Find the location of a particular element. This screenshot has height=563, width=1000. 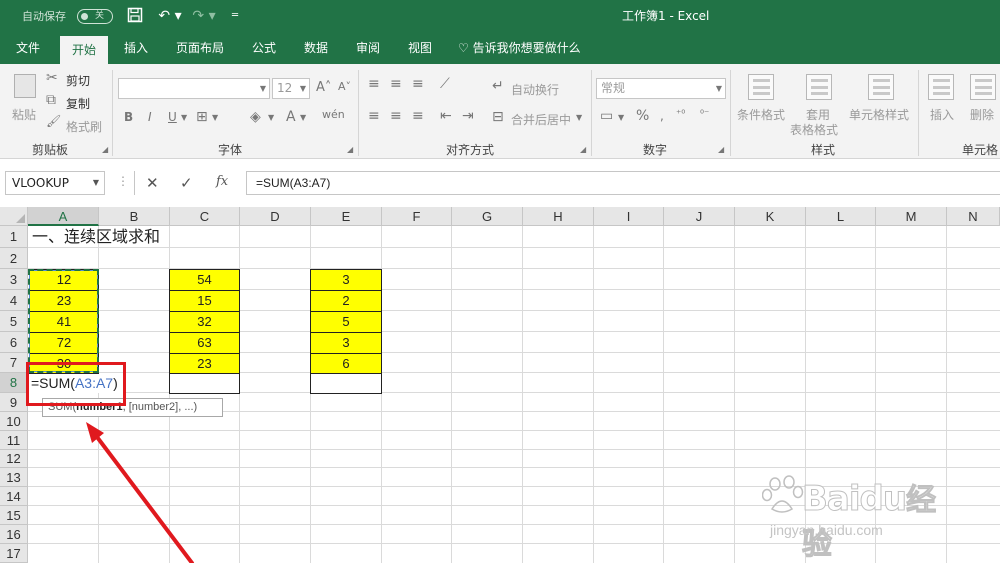

cancel-icon: ✕ is located at coordinates (152, 183).